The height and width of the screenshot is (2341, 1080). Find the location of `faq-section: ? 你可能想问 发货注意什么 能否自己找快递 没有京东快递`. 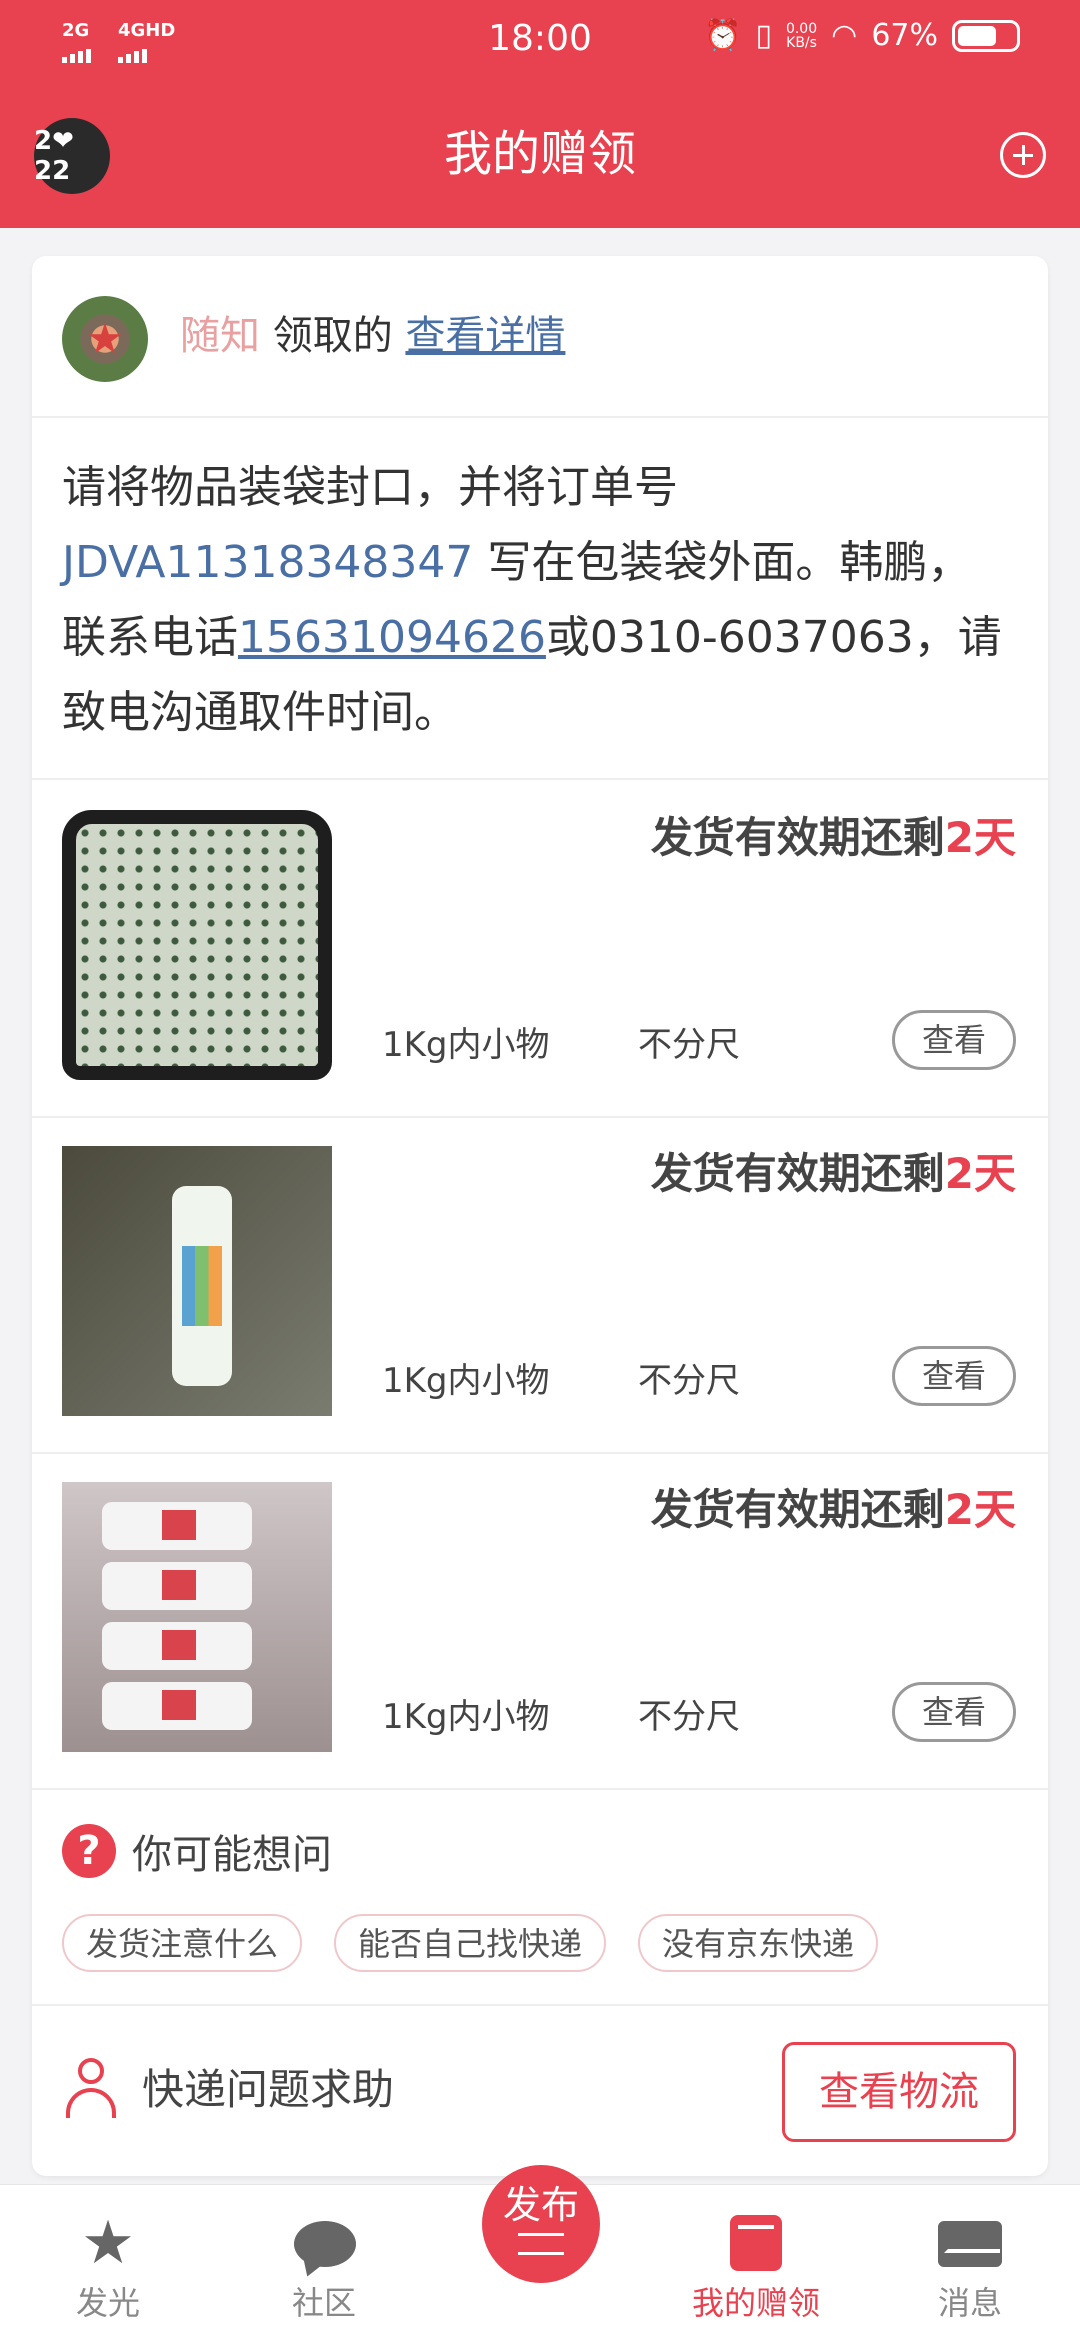

faq-section: ? 你可能想问 发货注意什么 能否自己找快递 没有京东快递 is located at coordinates (540, 1900).